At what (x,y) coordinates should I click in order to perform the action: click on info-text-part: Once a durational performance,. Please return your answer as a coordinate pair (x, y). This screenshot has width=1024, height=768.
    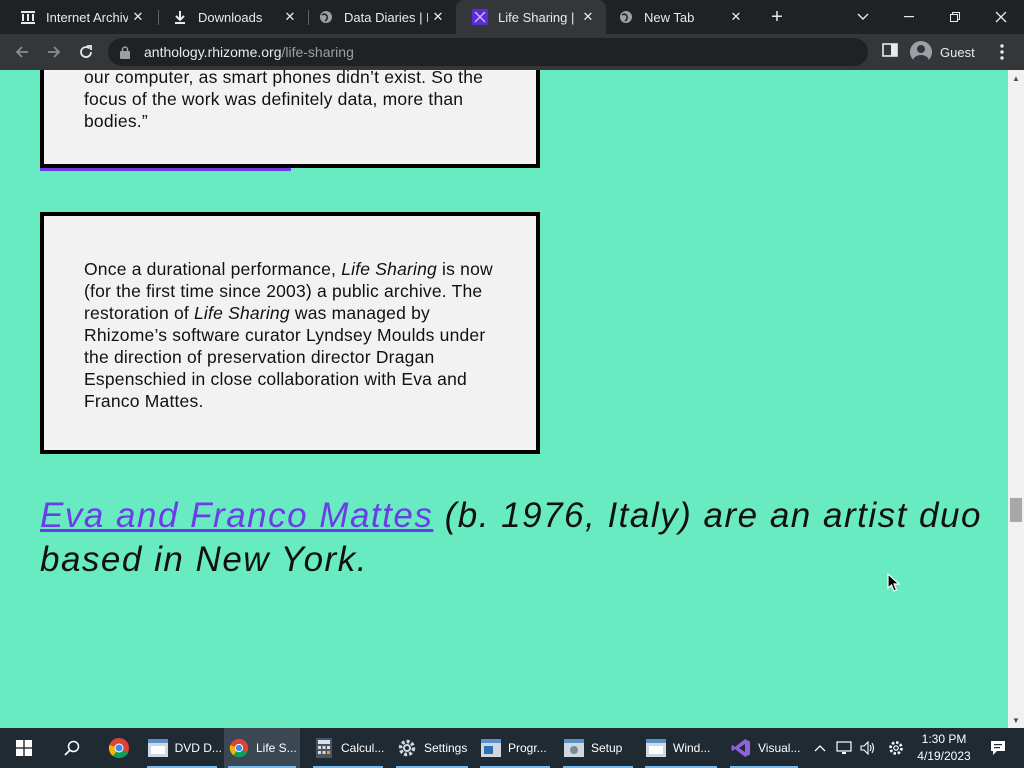
    Looking at the image, I should click on (213, 269).